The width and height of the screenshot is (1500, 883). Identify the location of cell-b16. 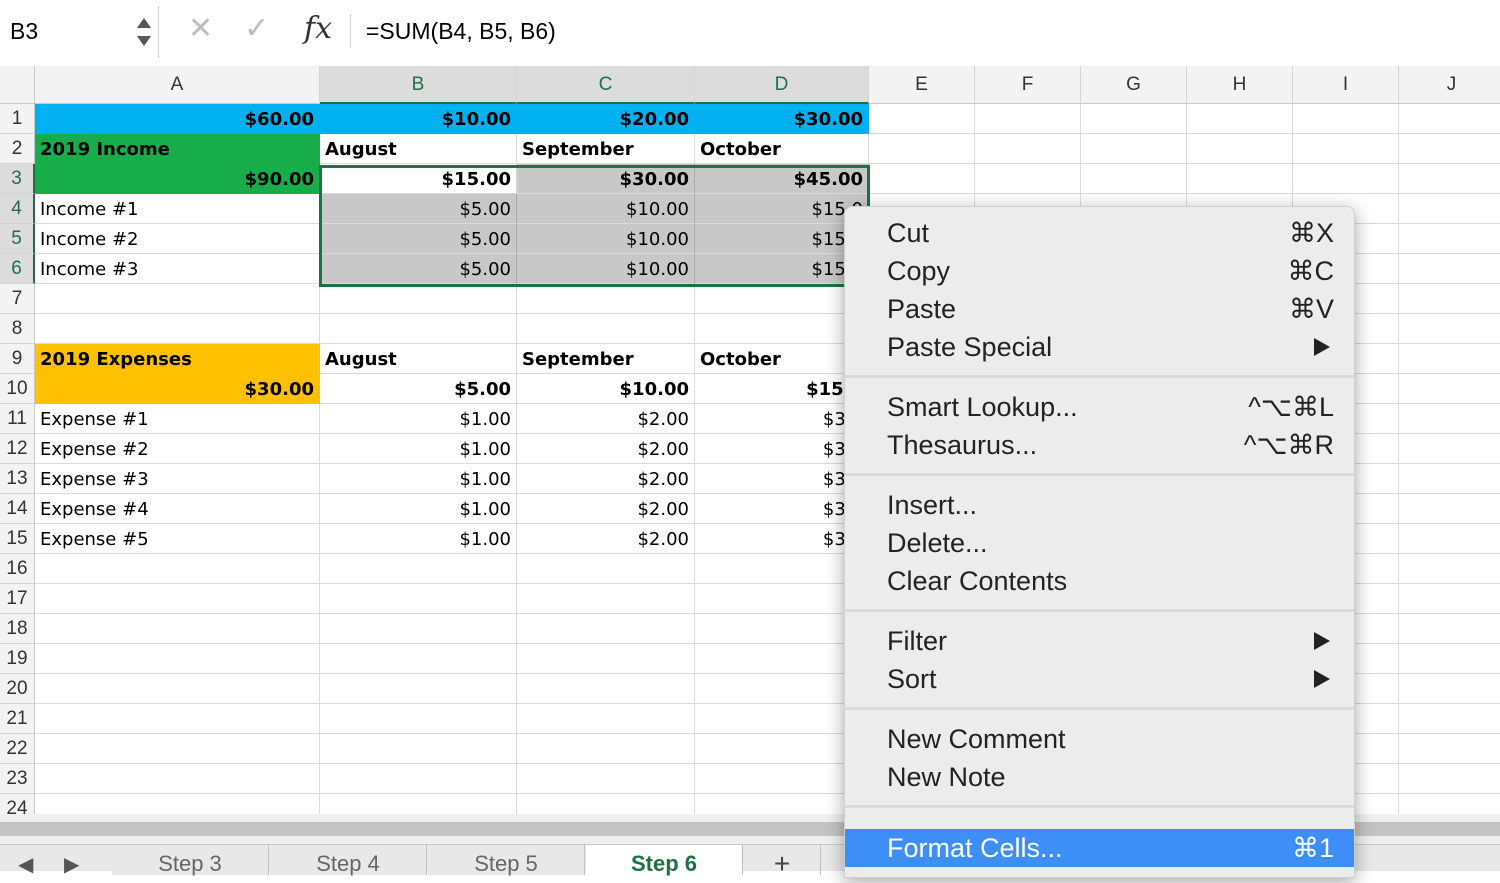
(418, 569).